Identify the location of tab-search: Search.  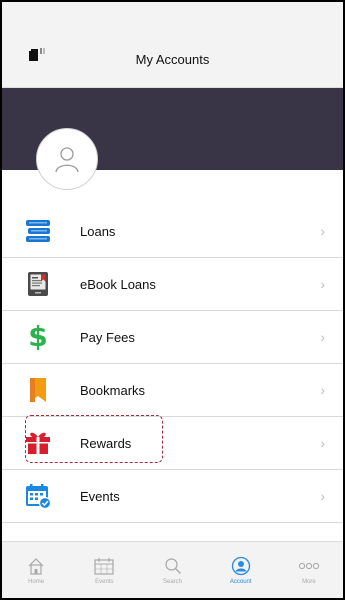
(172, 570).